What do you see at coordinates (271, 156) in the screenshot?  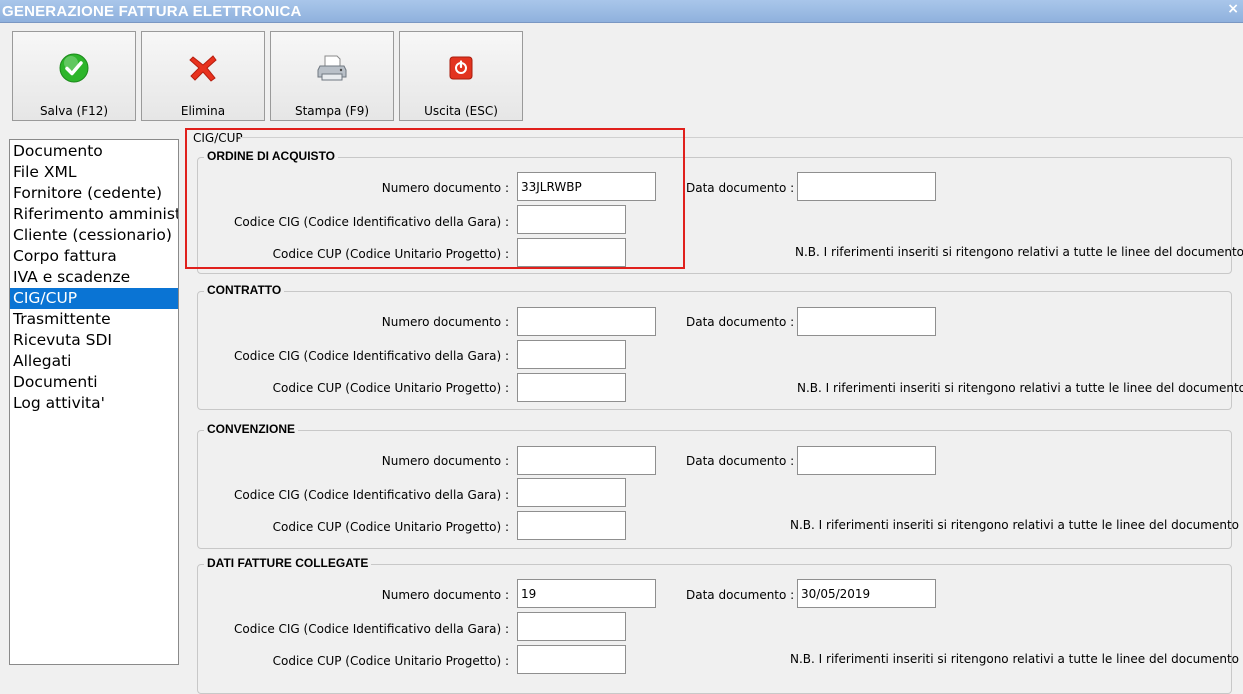 I see `group-title: ORDINE DI ACQUISTO` at bounding box center [271, 156].